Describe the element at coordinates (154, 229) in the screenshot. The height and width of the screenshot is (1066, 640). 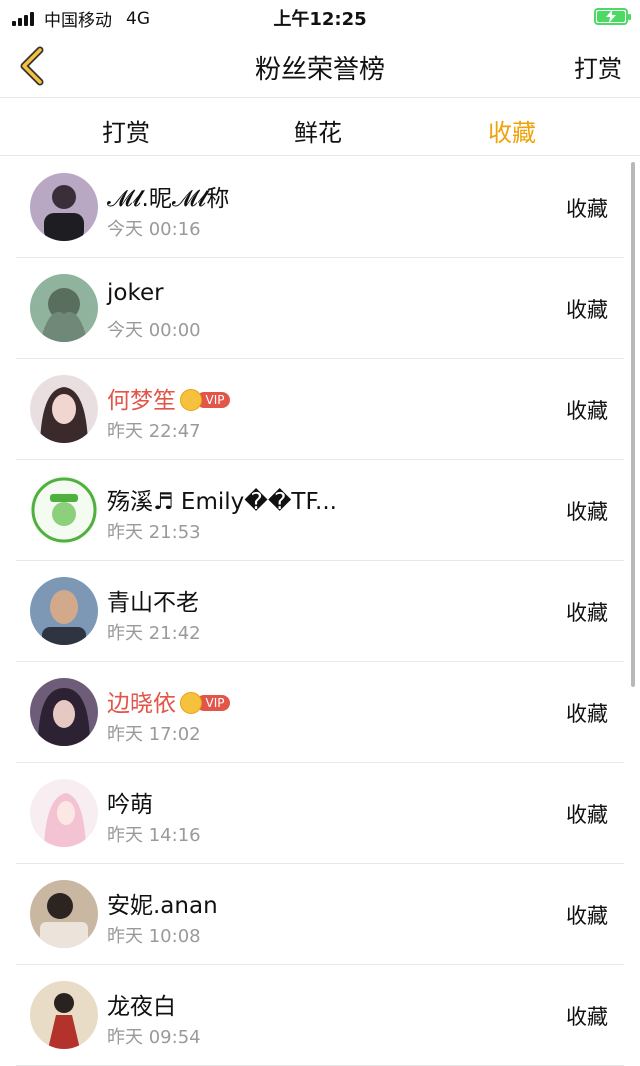
I see `timestamp: 今天 00:16` at that location.